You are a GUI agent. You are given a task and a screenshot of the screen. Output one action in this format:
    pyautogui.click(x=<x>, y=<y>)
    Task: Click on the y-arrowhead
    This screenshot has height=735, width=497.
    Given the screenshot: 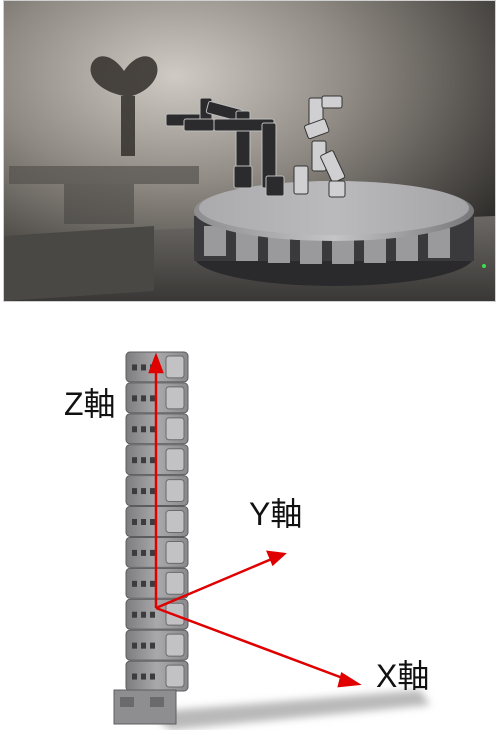 What is the action you would take?
    pyautogui.click(x=276, y=558)
    